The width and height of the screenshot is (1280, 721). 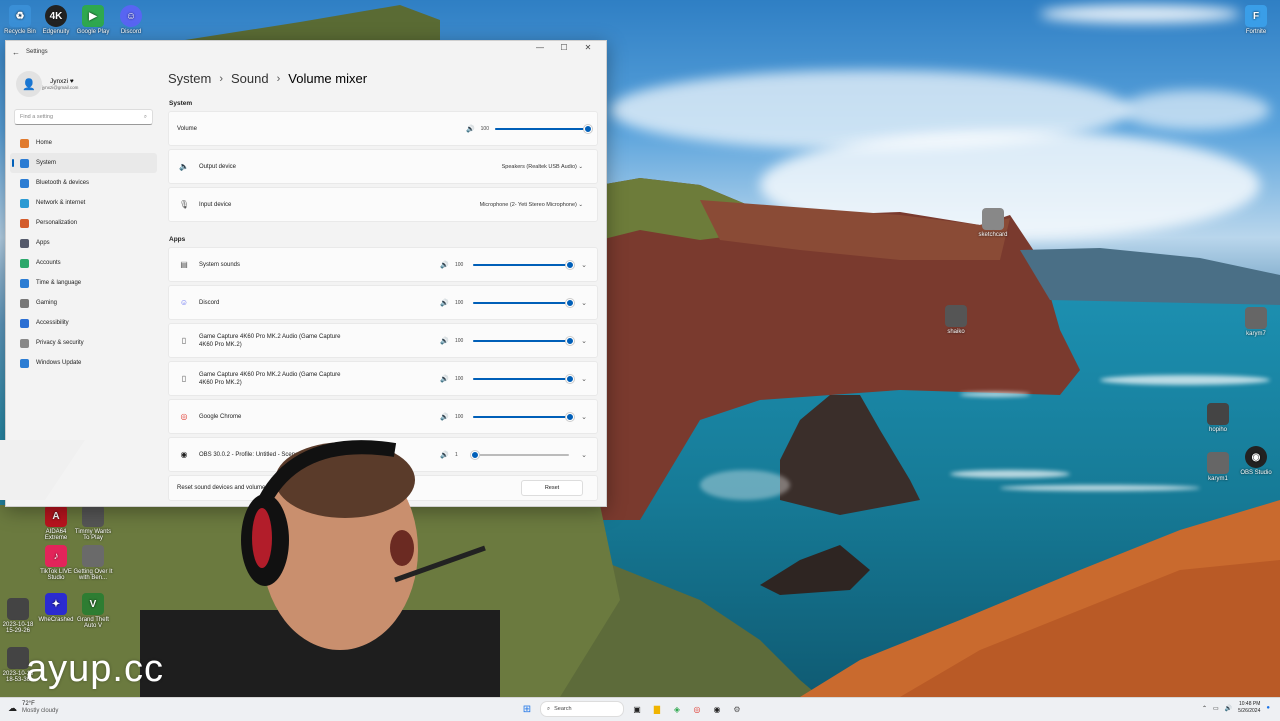 What do you see at coordinates (46, 163) in the screenshot?
I see `sidebar-item-label: System` at bounding box center [46, 163].